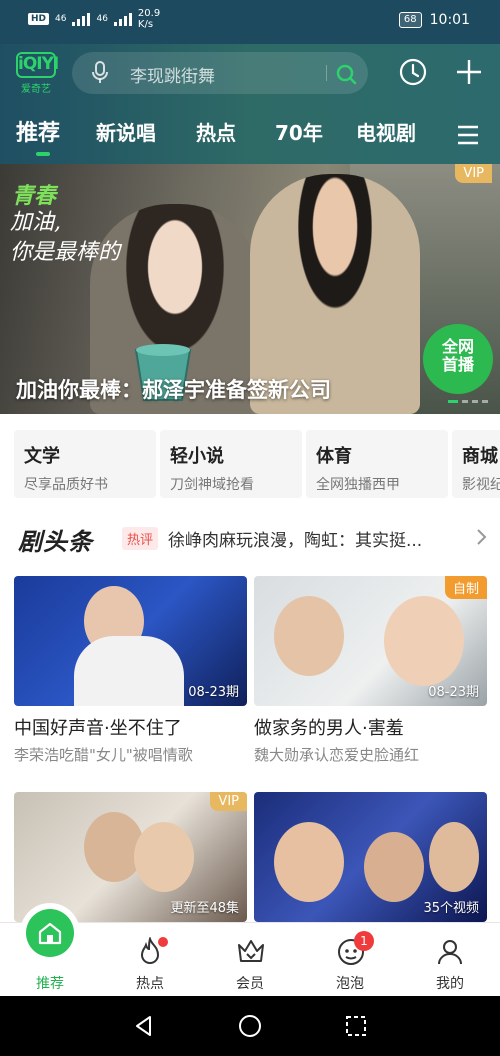 The width and height of the screenshot is (500, 1056). I want to click on channel-card-sports: 体育 全网独播西甲, so click(377, 464).